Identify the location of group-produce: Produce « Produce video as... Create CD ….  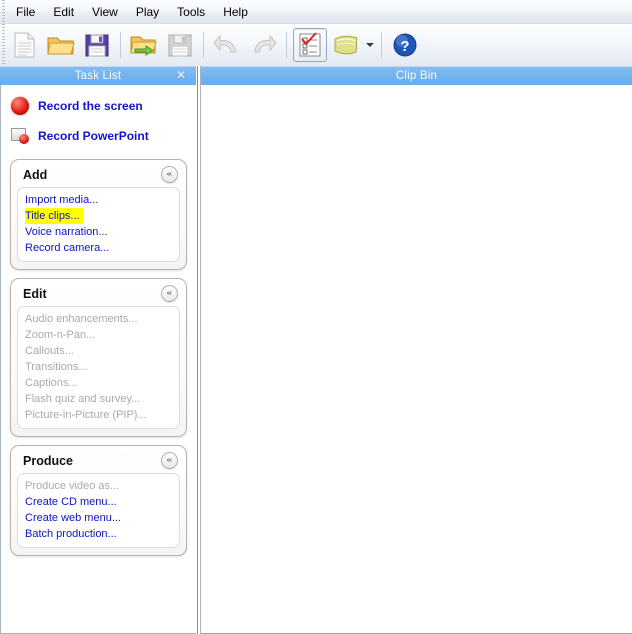
(98, 500).